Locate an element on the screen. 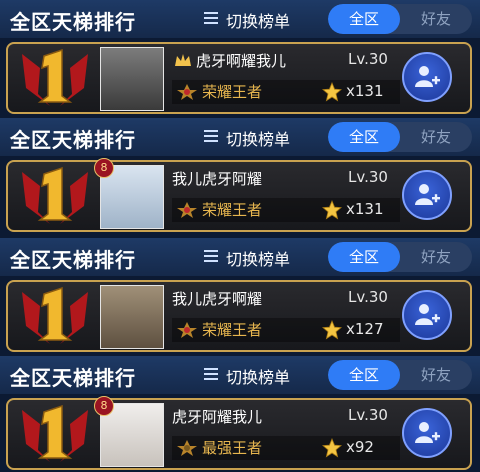 Image resolution: width=480 pixels, height=472 pixels. player-name: 虎牙阿耀我儿 is located at coordinates (217, 417).